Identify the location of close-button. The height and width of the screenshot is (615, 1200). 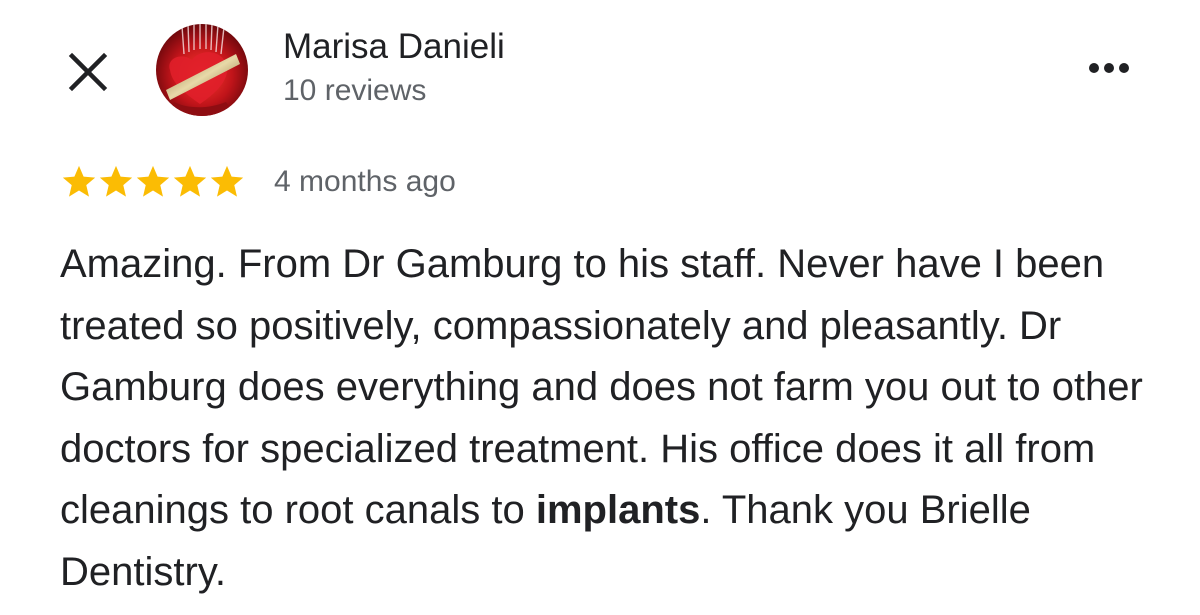
(88, 72).